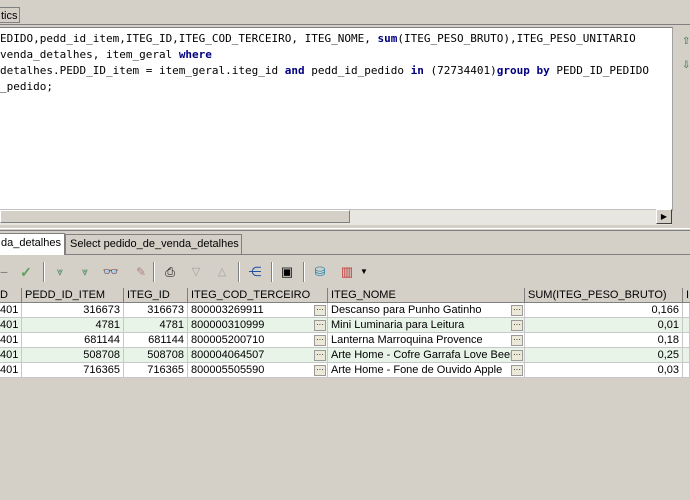  I want to click on code-line-2: venda_detalhes, item_geral where, so click(106, 54).